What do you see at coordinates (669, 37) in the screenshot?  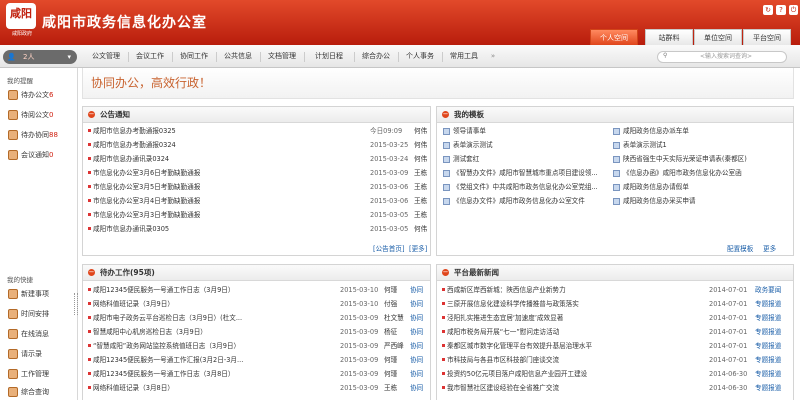 I see `tab-site-group: 站群料` at bounding box center [669, 37].